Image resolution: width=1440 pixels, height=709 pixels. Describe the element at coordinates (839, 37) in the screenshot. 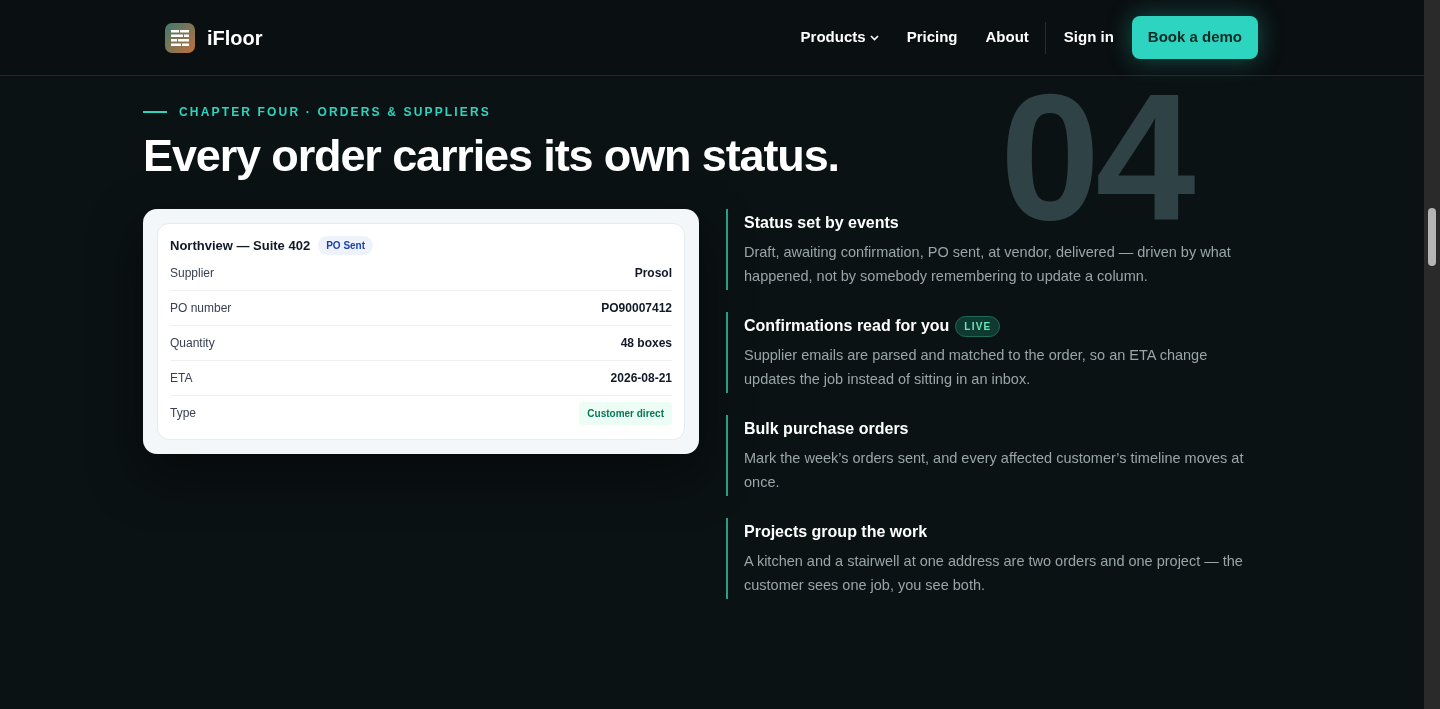

I see `products-menu: Products` at that location.